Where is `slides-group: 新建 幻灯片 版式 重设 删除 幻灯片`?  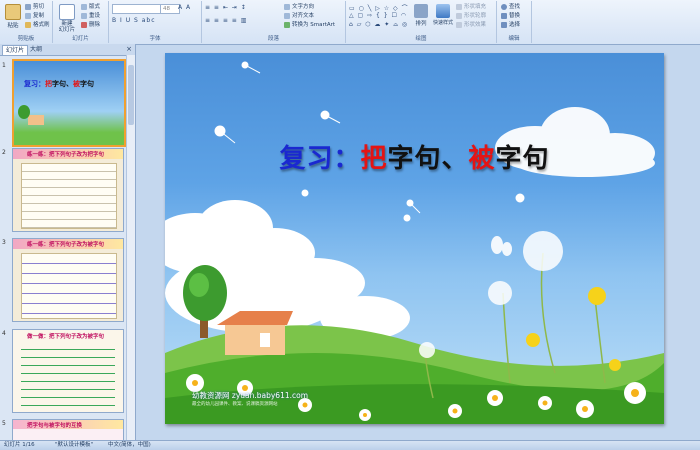
slides-group: 新建 幻灯片 版式 重设 删除 幻灯片 is located at coordinates (81, 22).